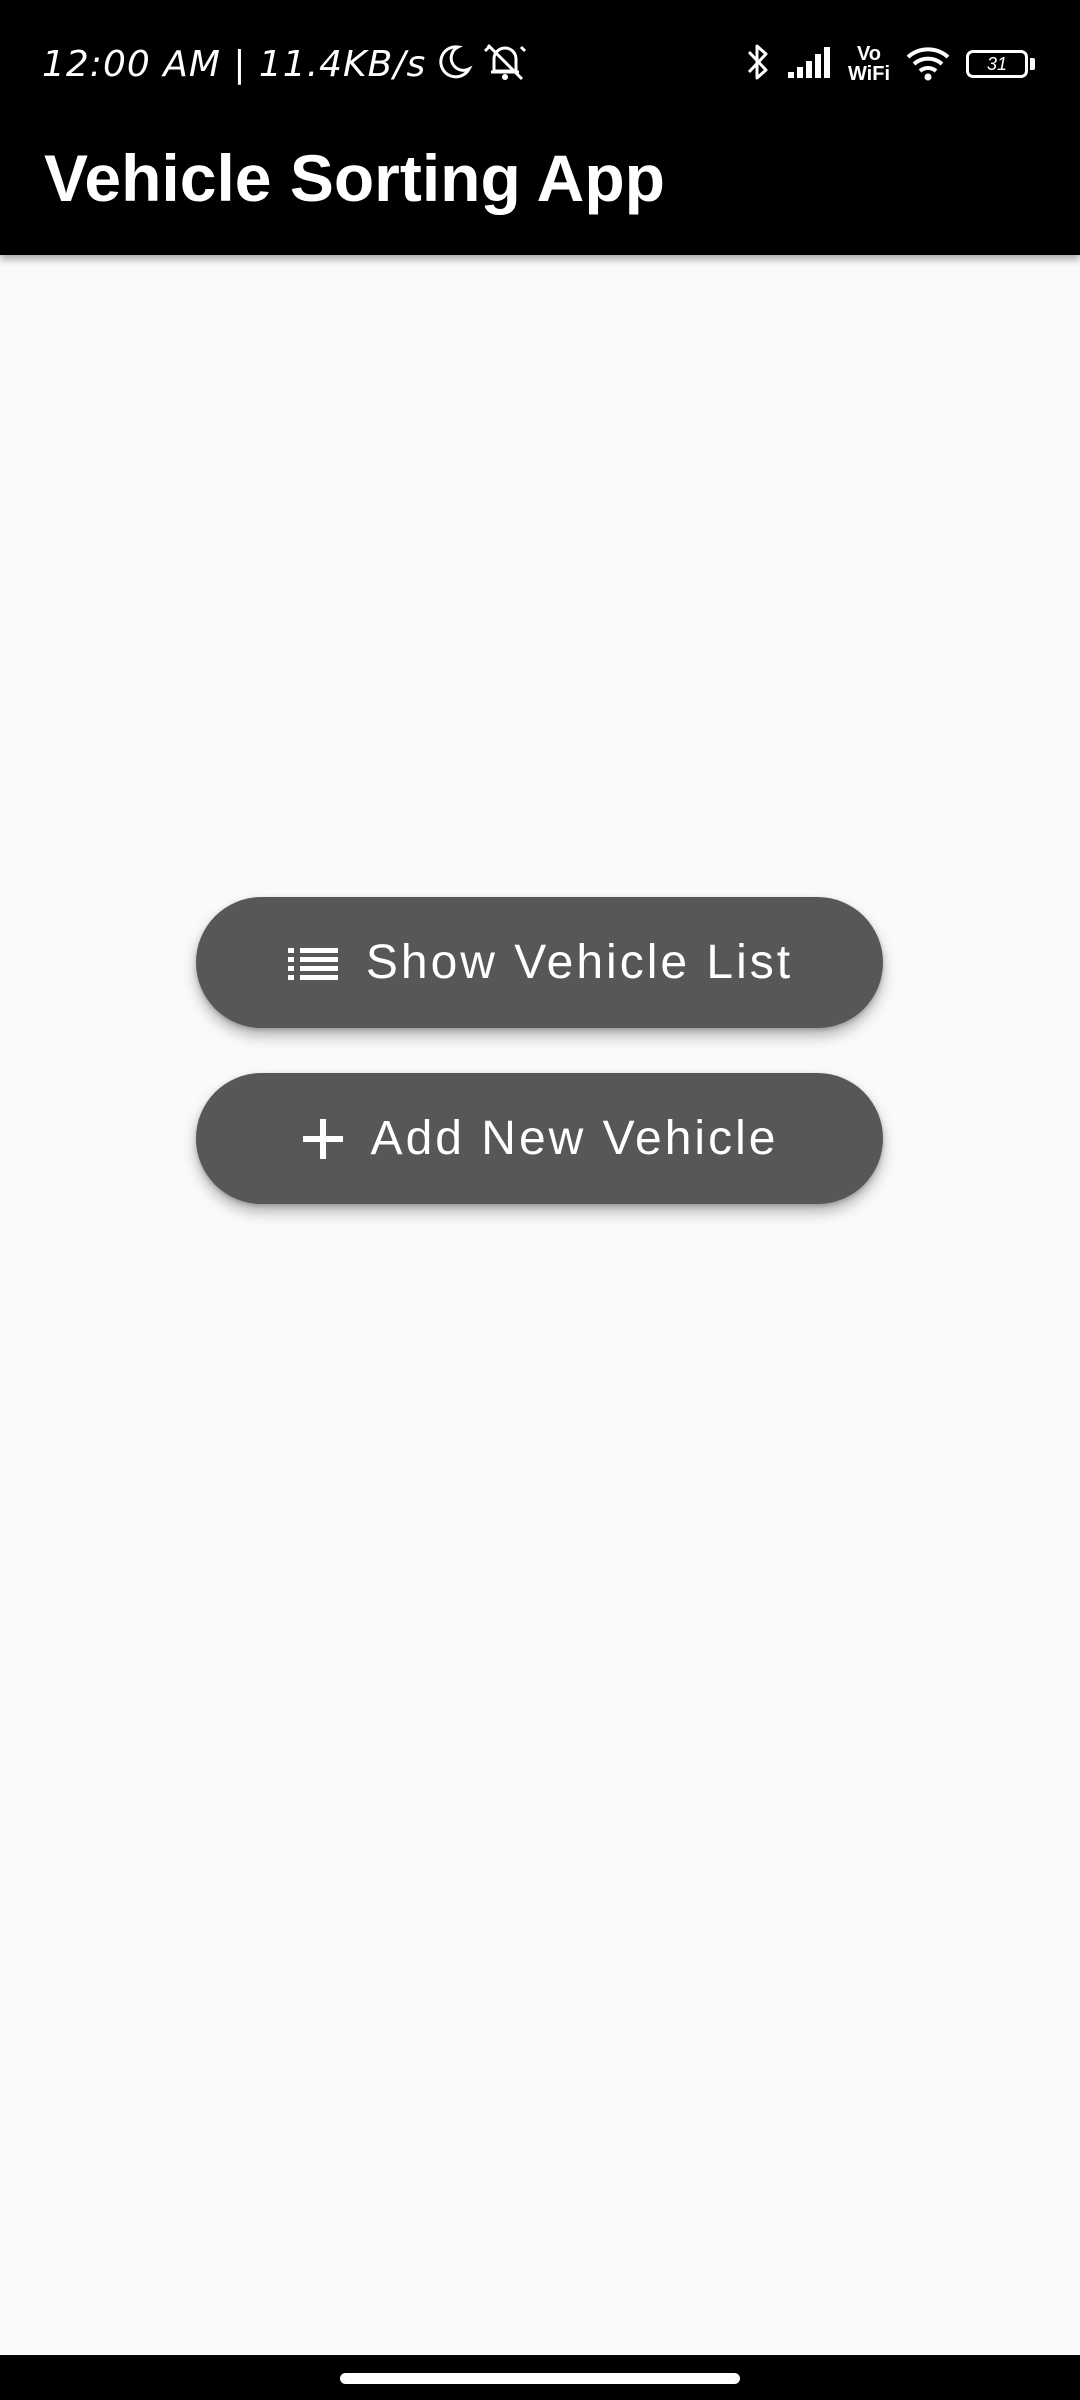 This screenshot has height=2400, width=1080. I want to click on wifi-icon, so click(928, 64).